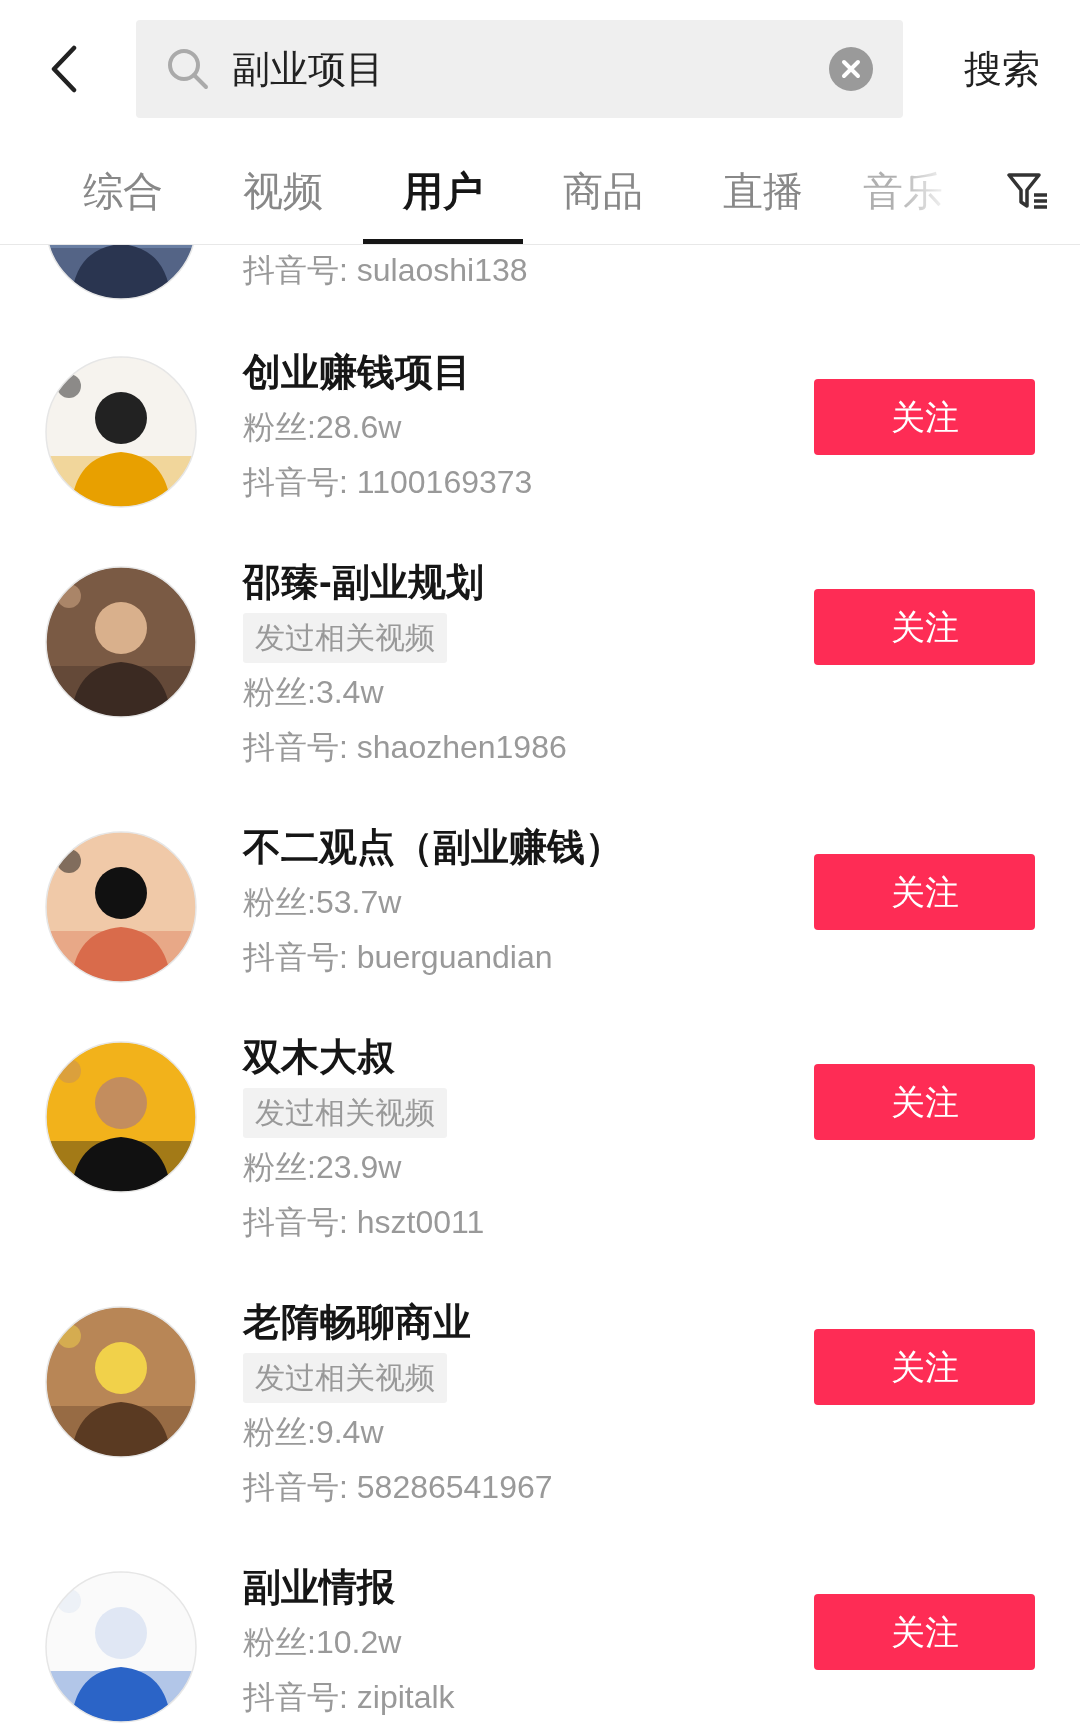 This screenshot has width=1080, height=1735. What do you see at coordinates (405, 747) in the screenshot?
I see `douyin-id: 抖音号: shaozhen1986` at bounding box center [405, 747].